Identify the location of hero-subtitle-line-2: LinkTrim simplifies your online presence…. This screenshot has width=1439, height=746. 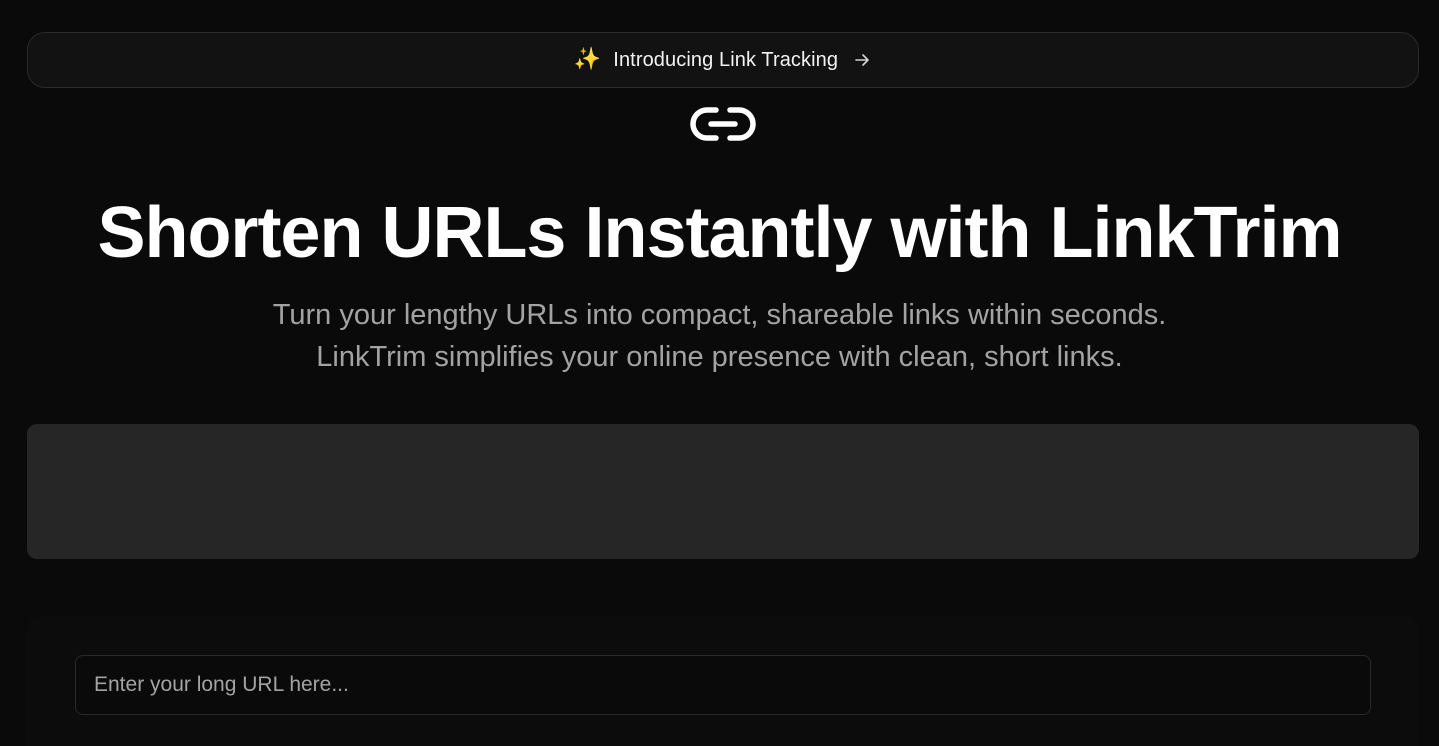
(719, 357).